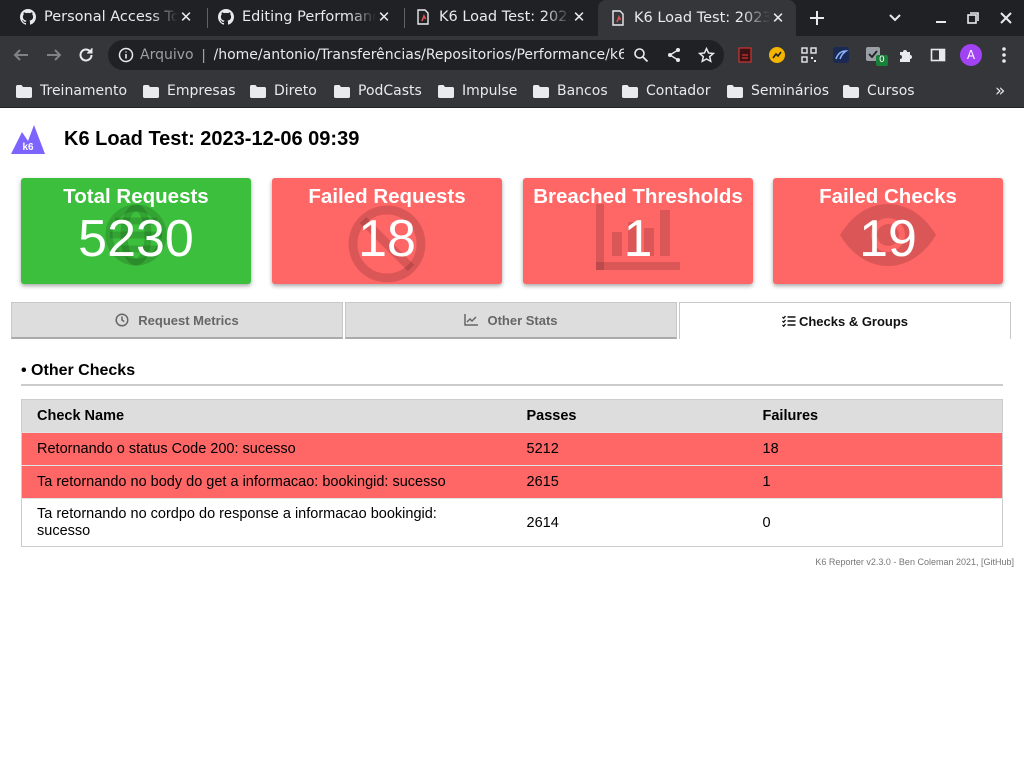  I want to click on failures-cell: 18, so click(875, 449).